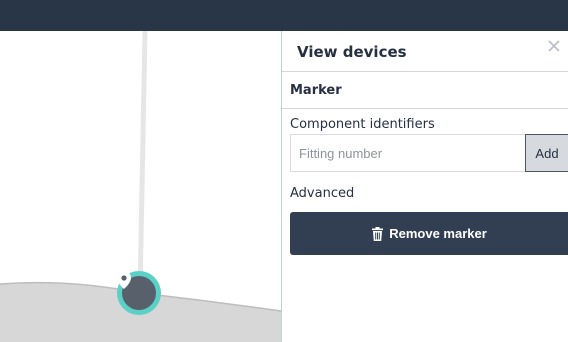 This screenshot has width=568, height=342. What do you see at coordinates (425, 51) in the screenshot?
I see `panel-header: View devices` at bounding box center [425, 51].